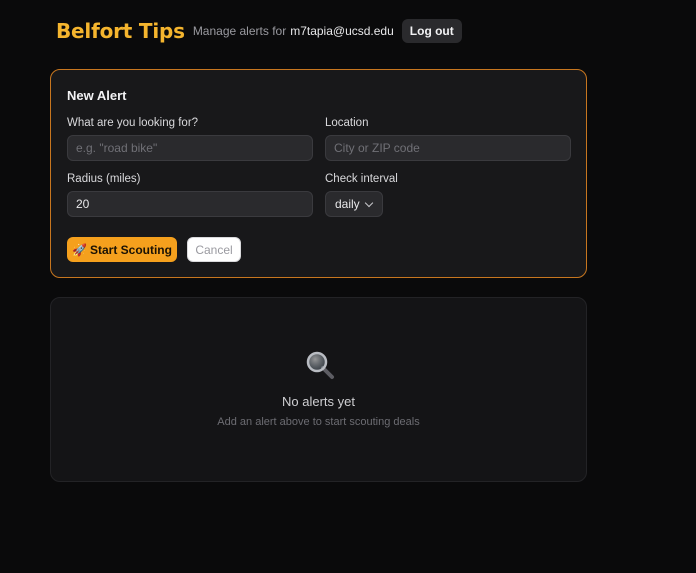 The height and width of the screenshot is (573, 696). What do you see at coordinates (369, 203) in the screenshot?
I see `chevron-down-icon` at bounding box center [369, 203].